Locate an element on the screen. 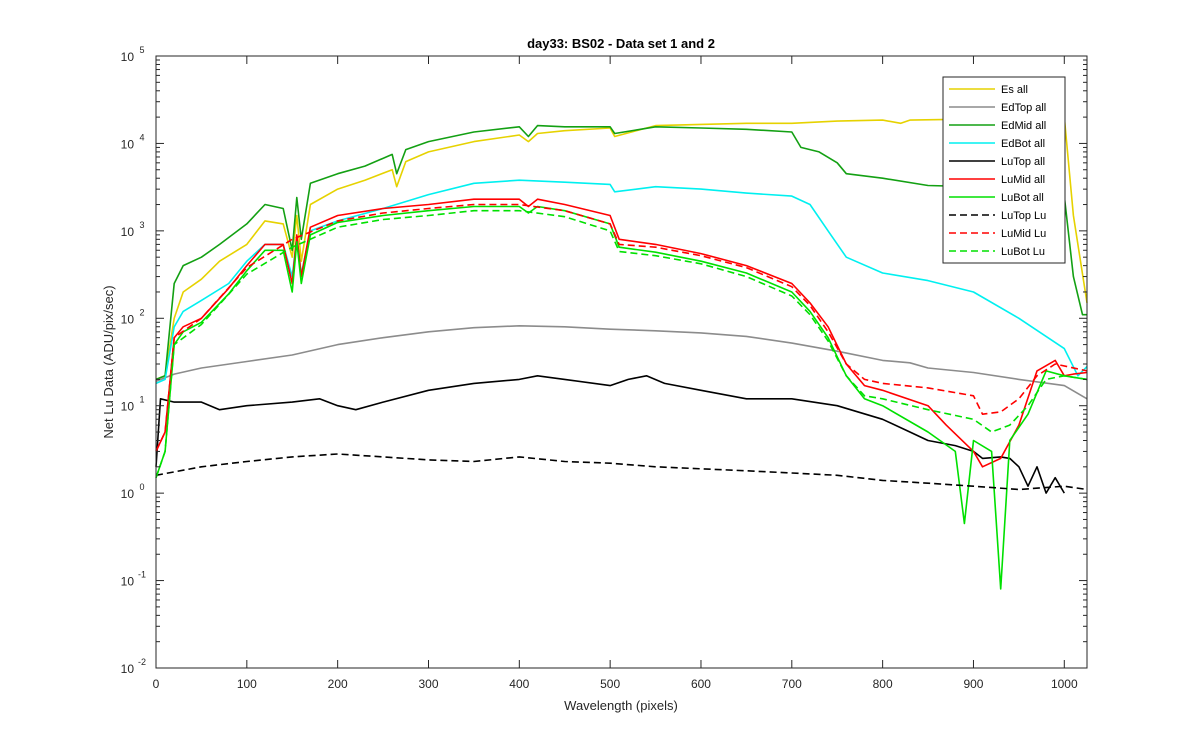  y-tick-exponent: -2 is located at coordinates (142, 662).